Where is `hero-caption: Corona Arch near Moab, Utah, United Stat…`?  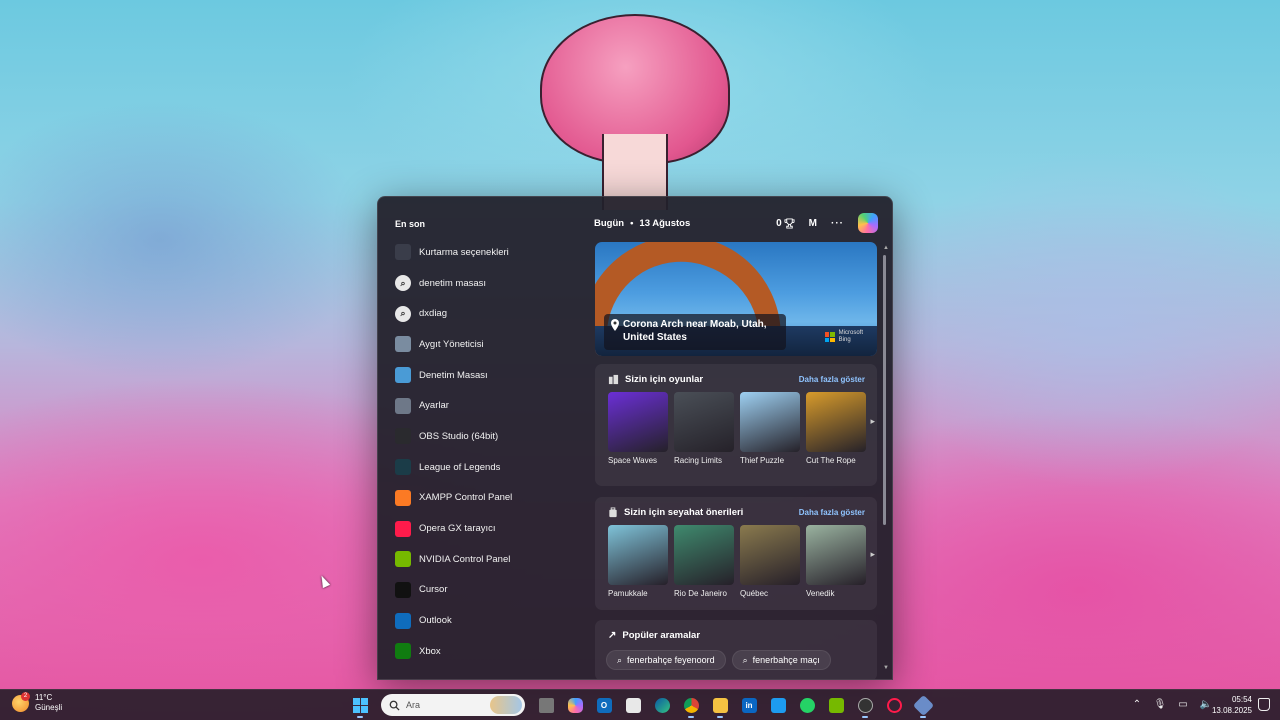
hero-caption: Corona Arch near Moab, Utah, United Stat… is located at coordinates (695, 332).